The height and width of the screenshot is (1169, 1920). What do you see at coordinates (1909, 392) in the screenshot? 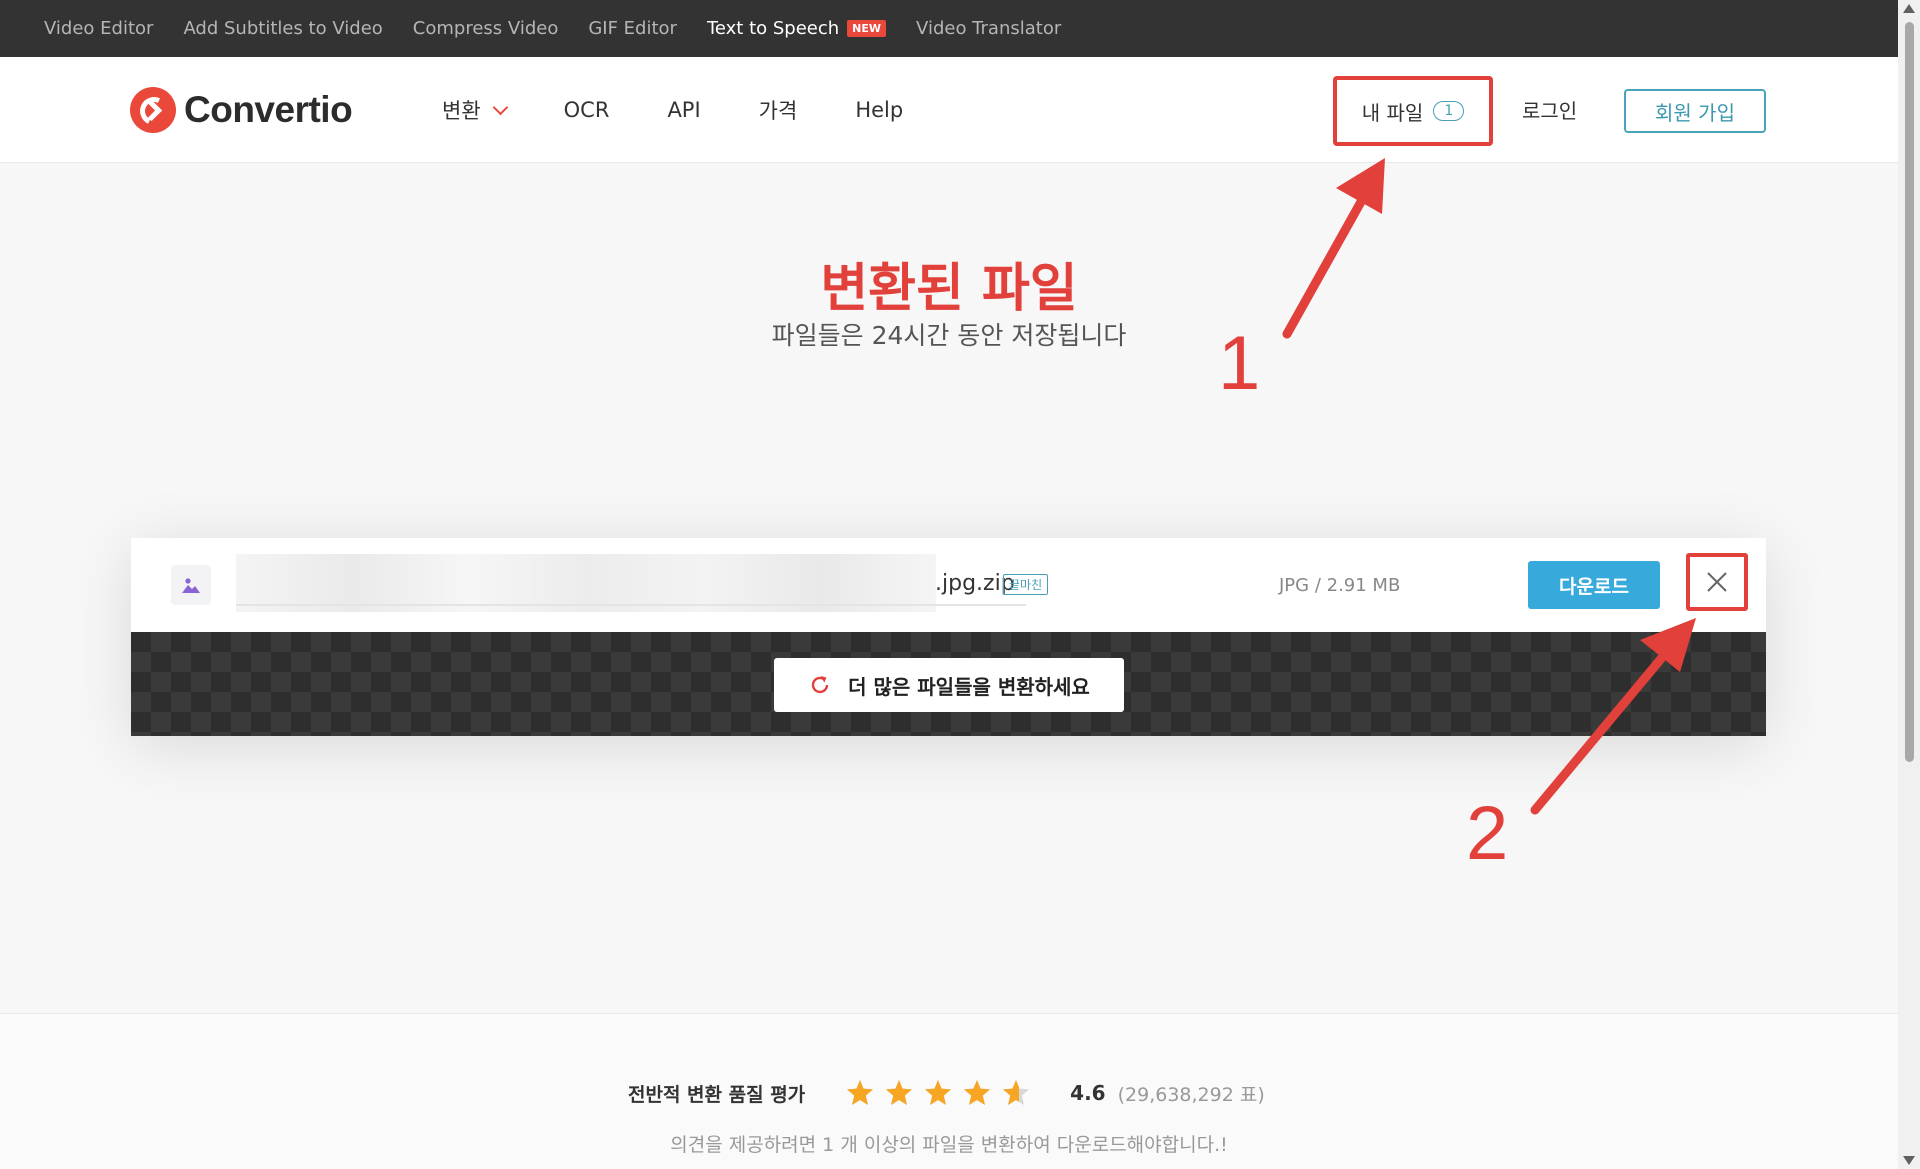
I see `scroll-thumb` at bounding box center [1909, 392].